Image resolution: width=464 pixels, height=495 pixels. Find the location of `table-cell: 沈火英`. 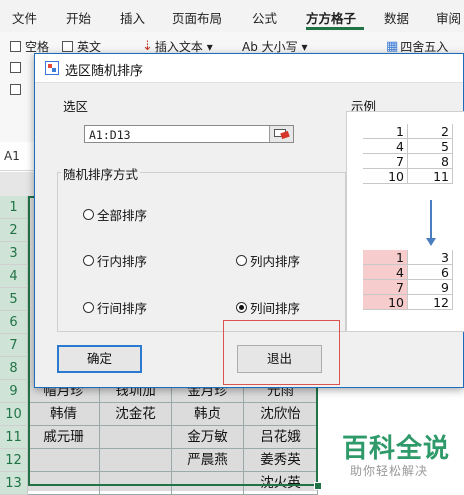

table-cell: 沈火英 is located at coordinates (281, 483).